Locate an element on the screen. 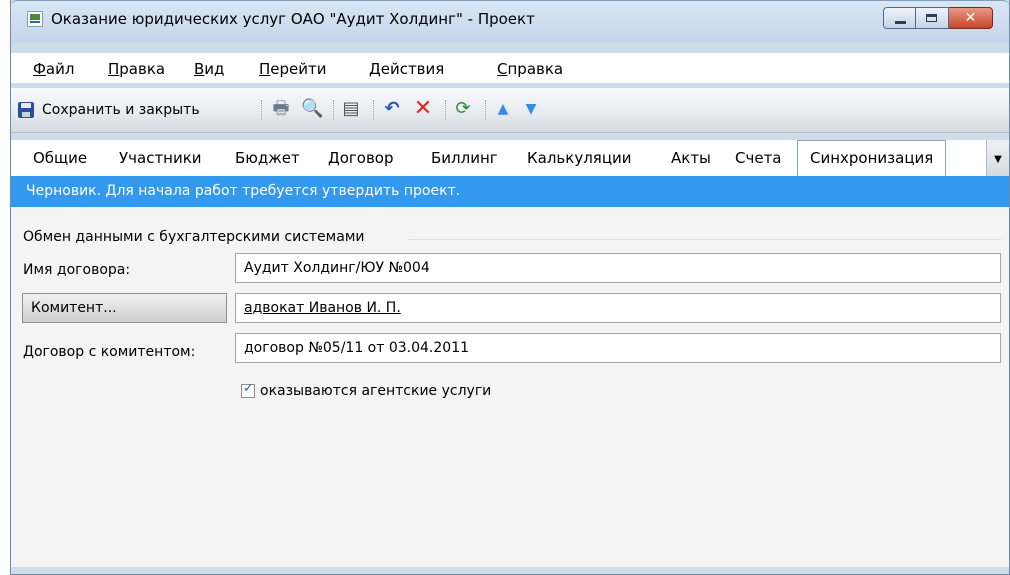 This screenshot has height=575, width=1010. close-button: ✕ is located at coordinates (971, 18).